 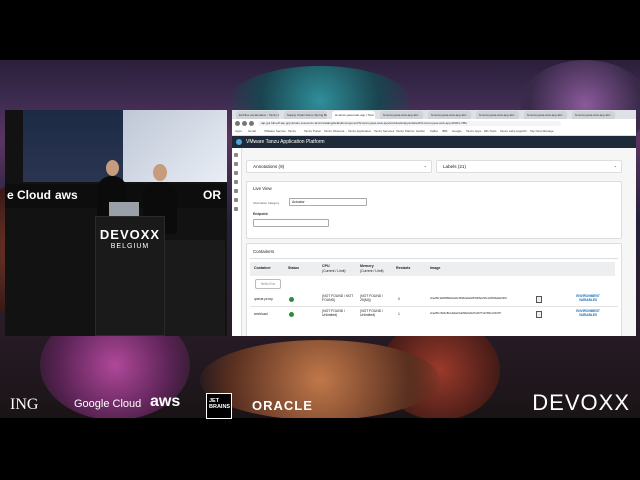 I want to click on cpu-value: (NOT FOUND / NOT FOUND), so click(x=338, y=298).